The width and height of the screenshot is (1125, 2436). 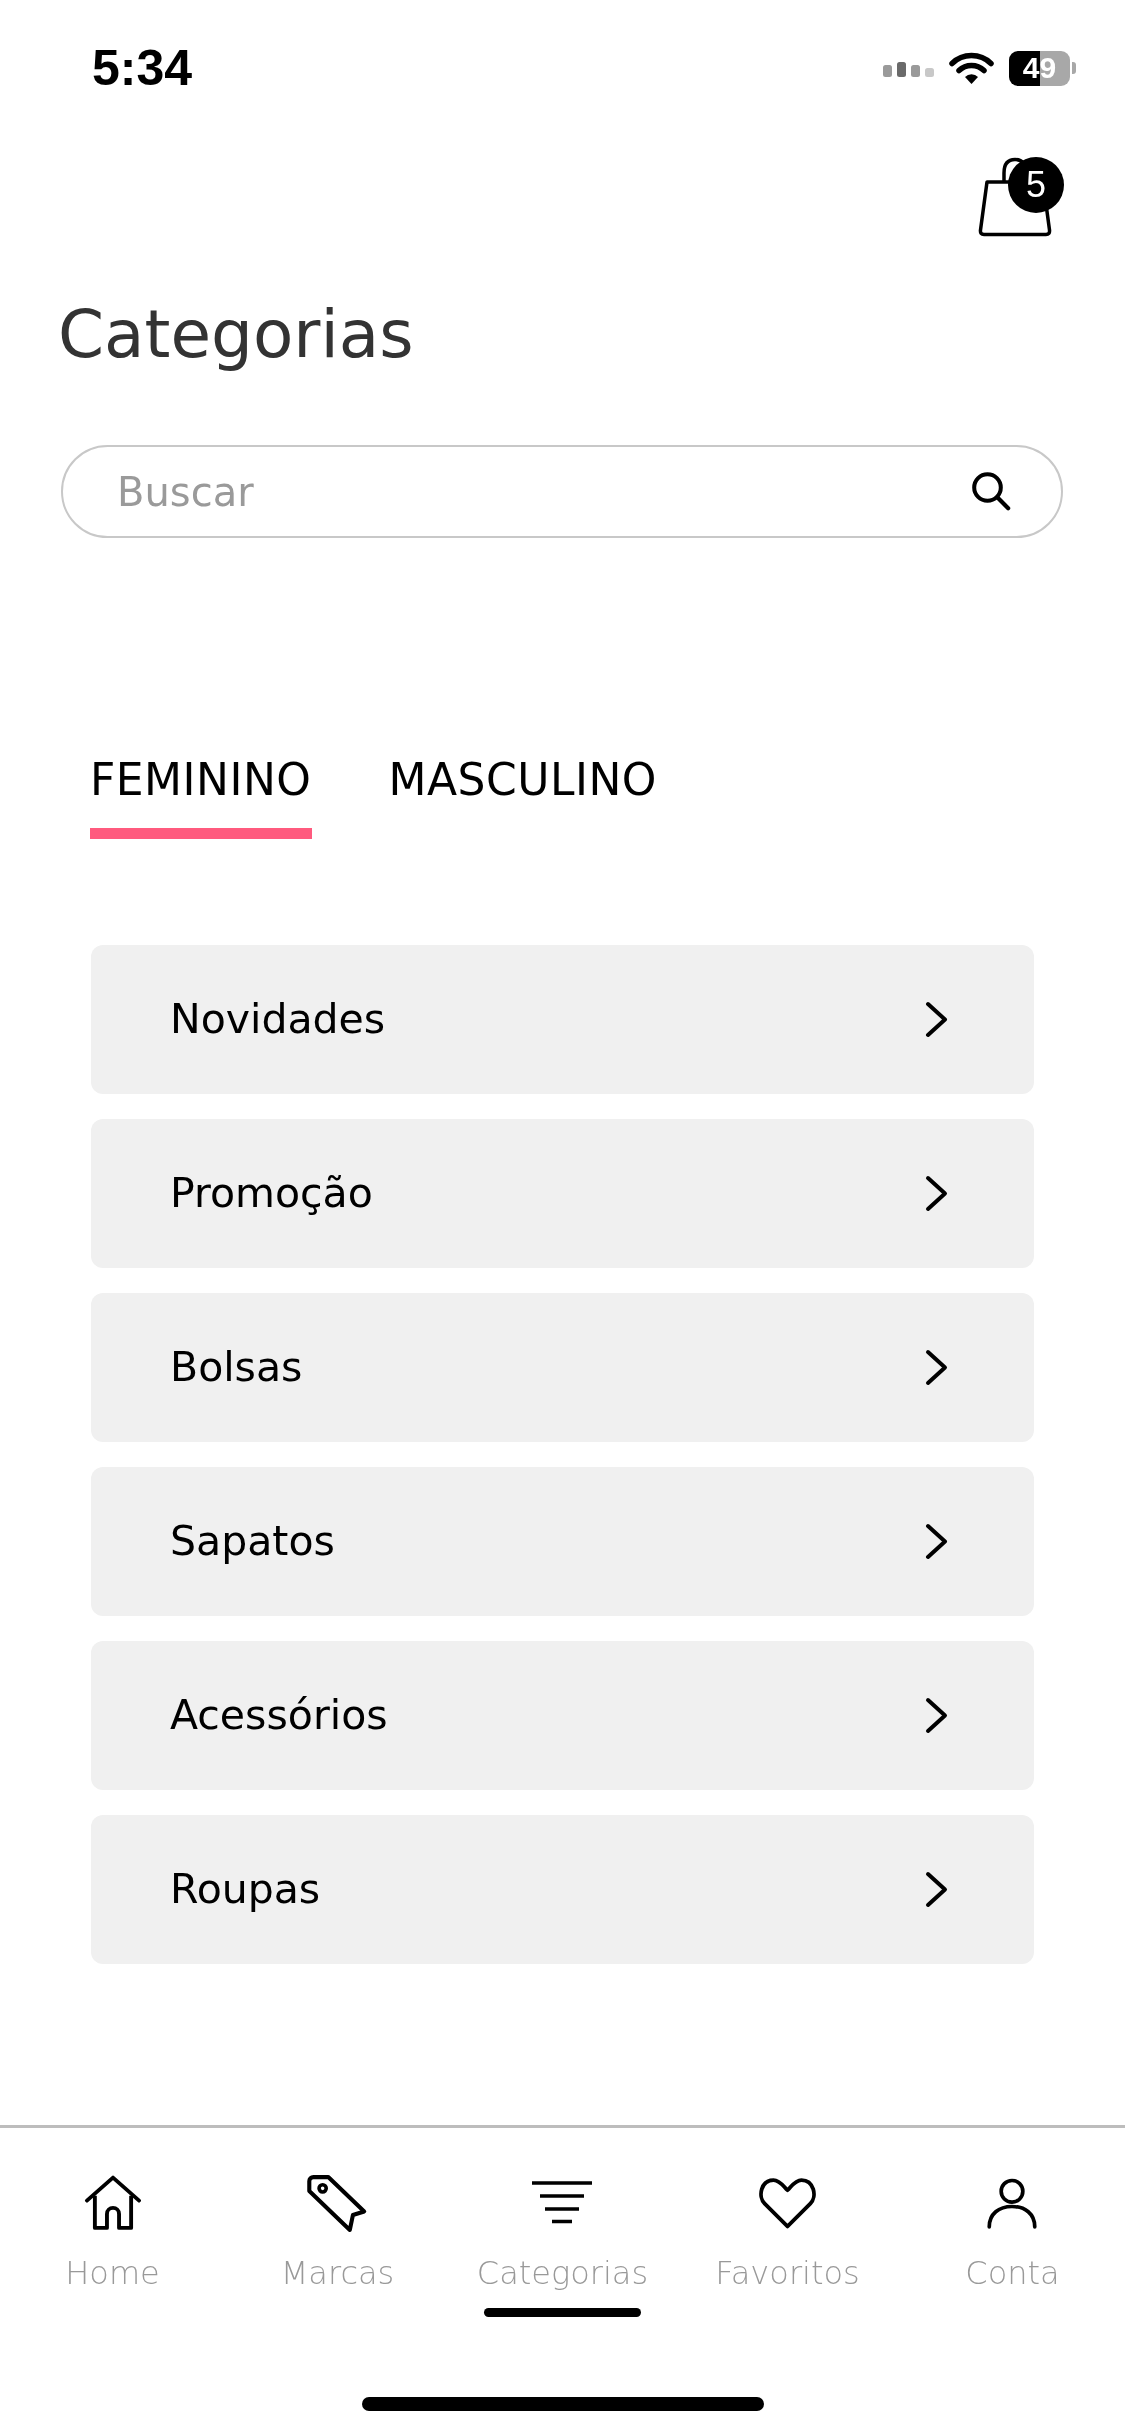 What do you see at coordinates (562, 491) in the screenshot?
I see `search-field: Buscar` at bounding box center [562, 491].